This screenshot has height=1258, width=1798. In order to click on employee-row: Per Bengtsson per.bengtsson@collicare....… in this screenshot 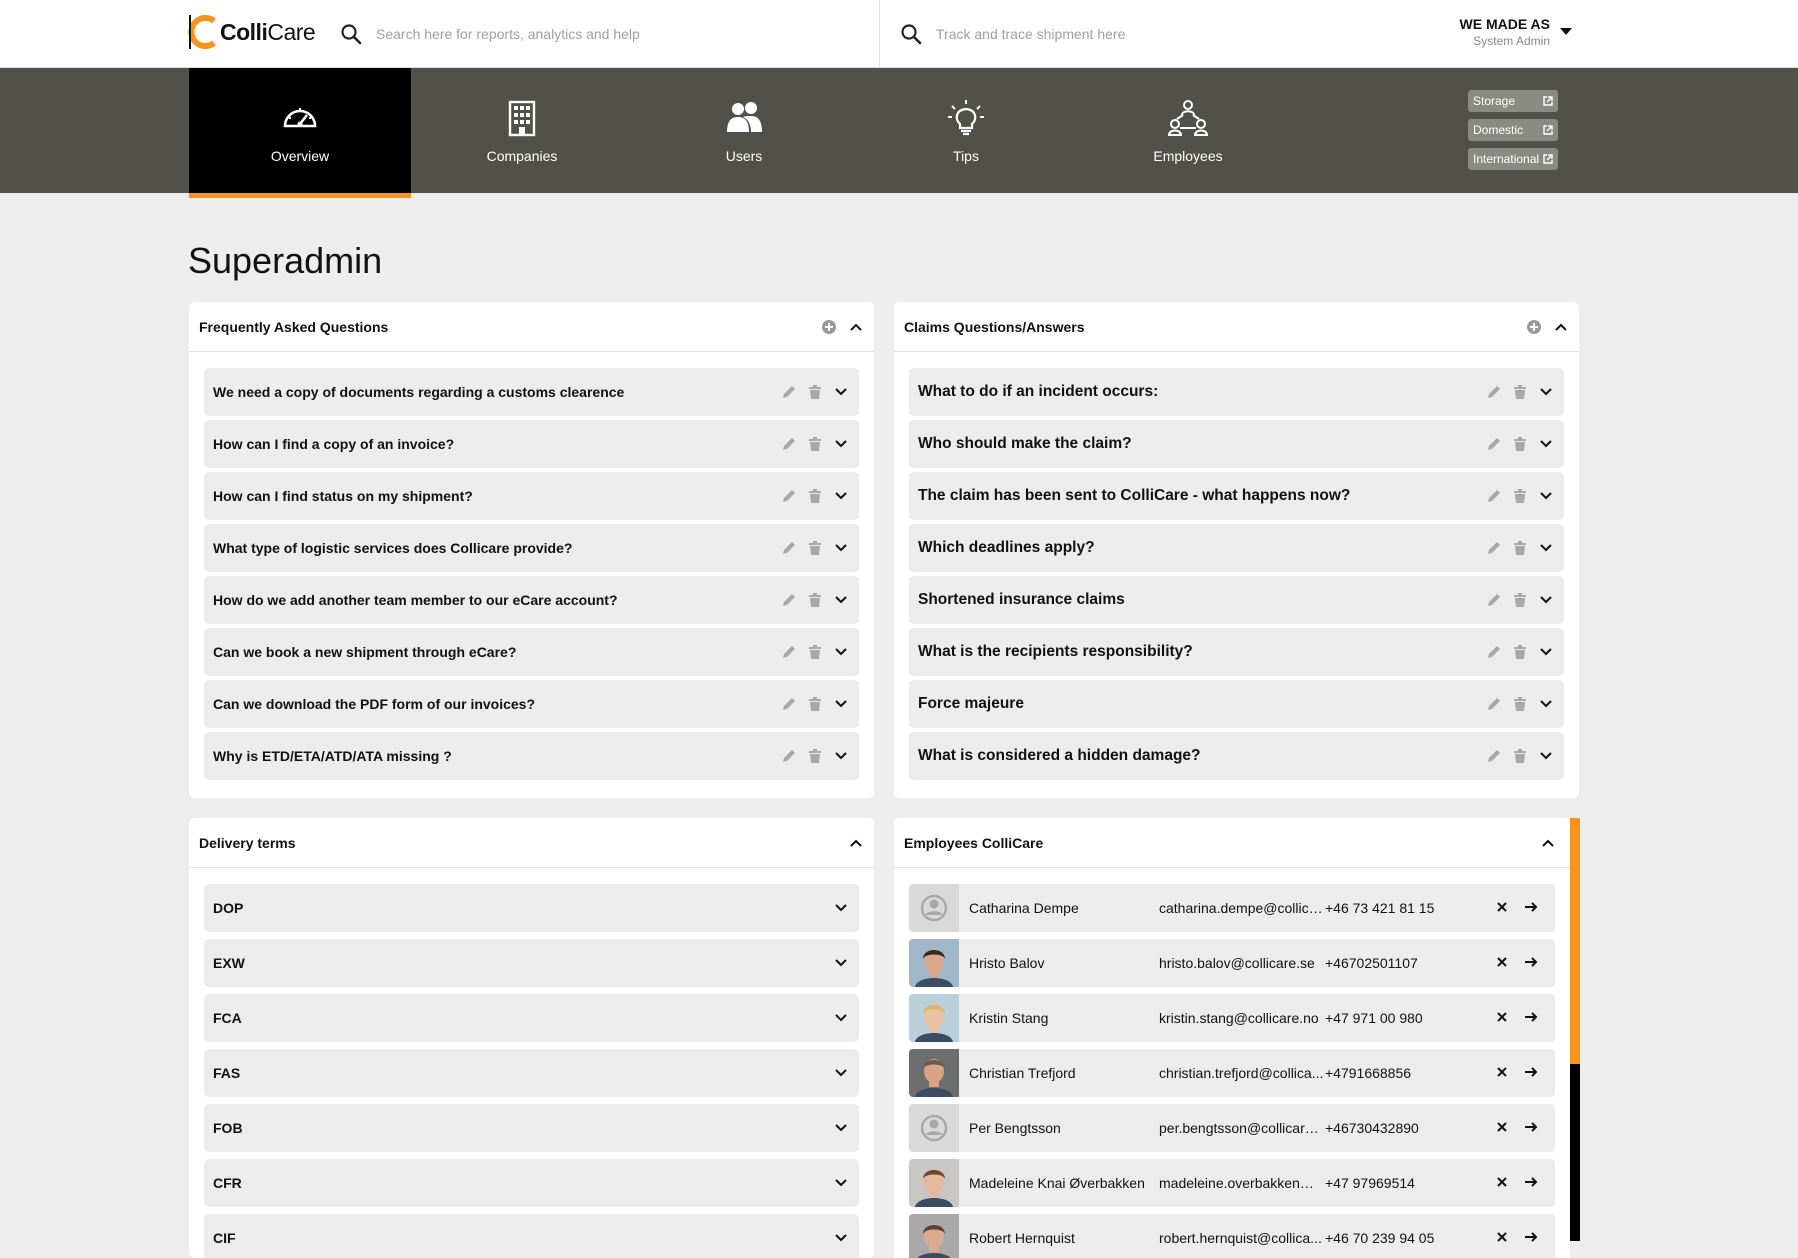, I will do `click(1232, 1128)`.